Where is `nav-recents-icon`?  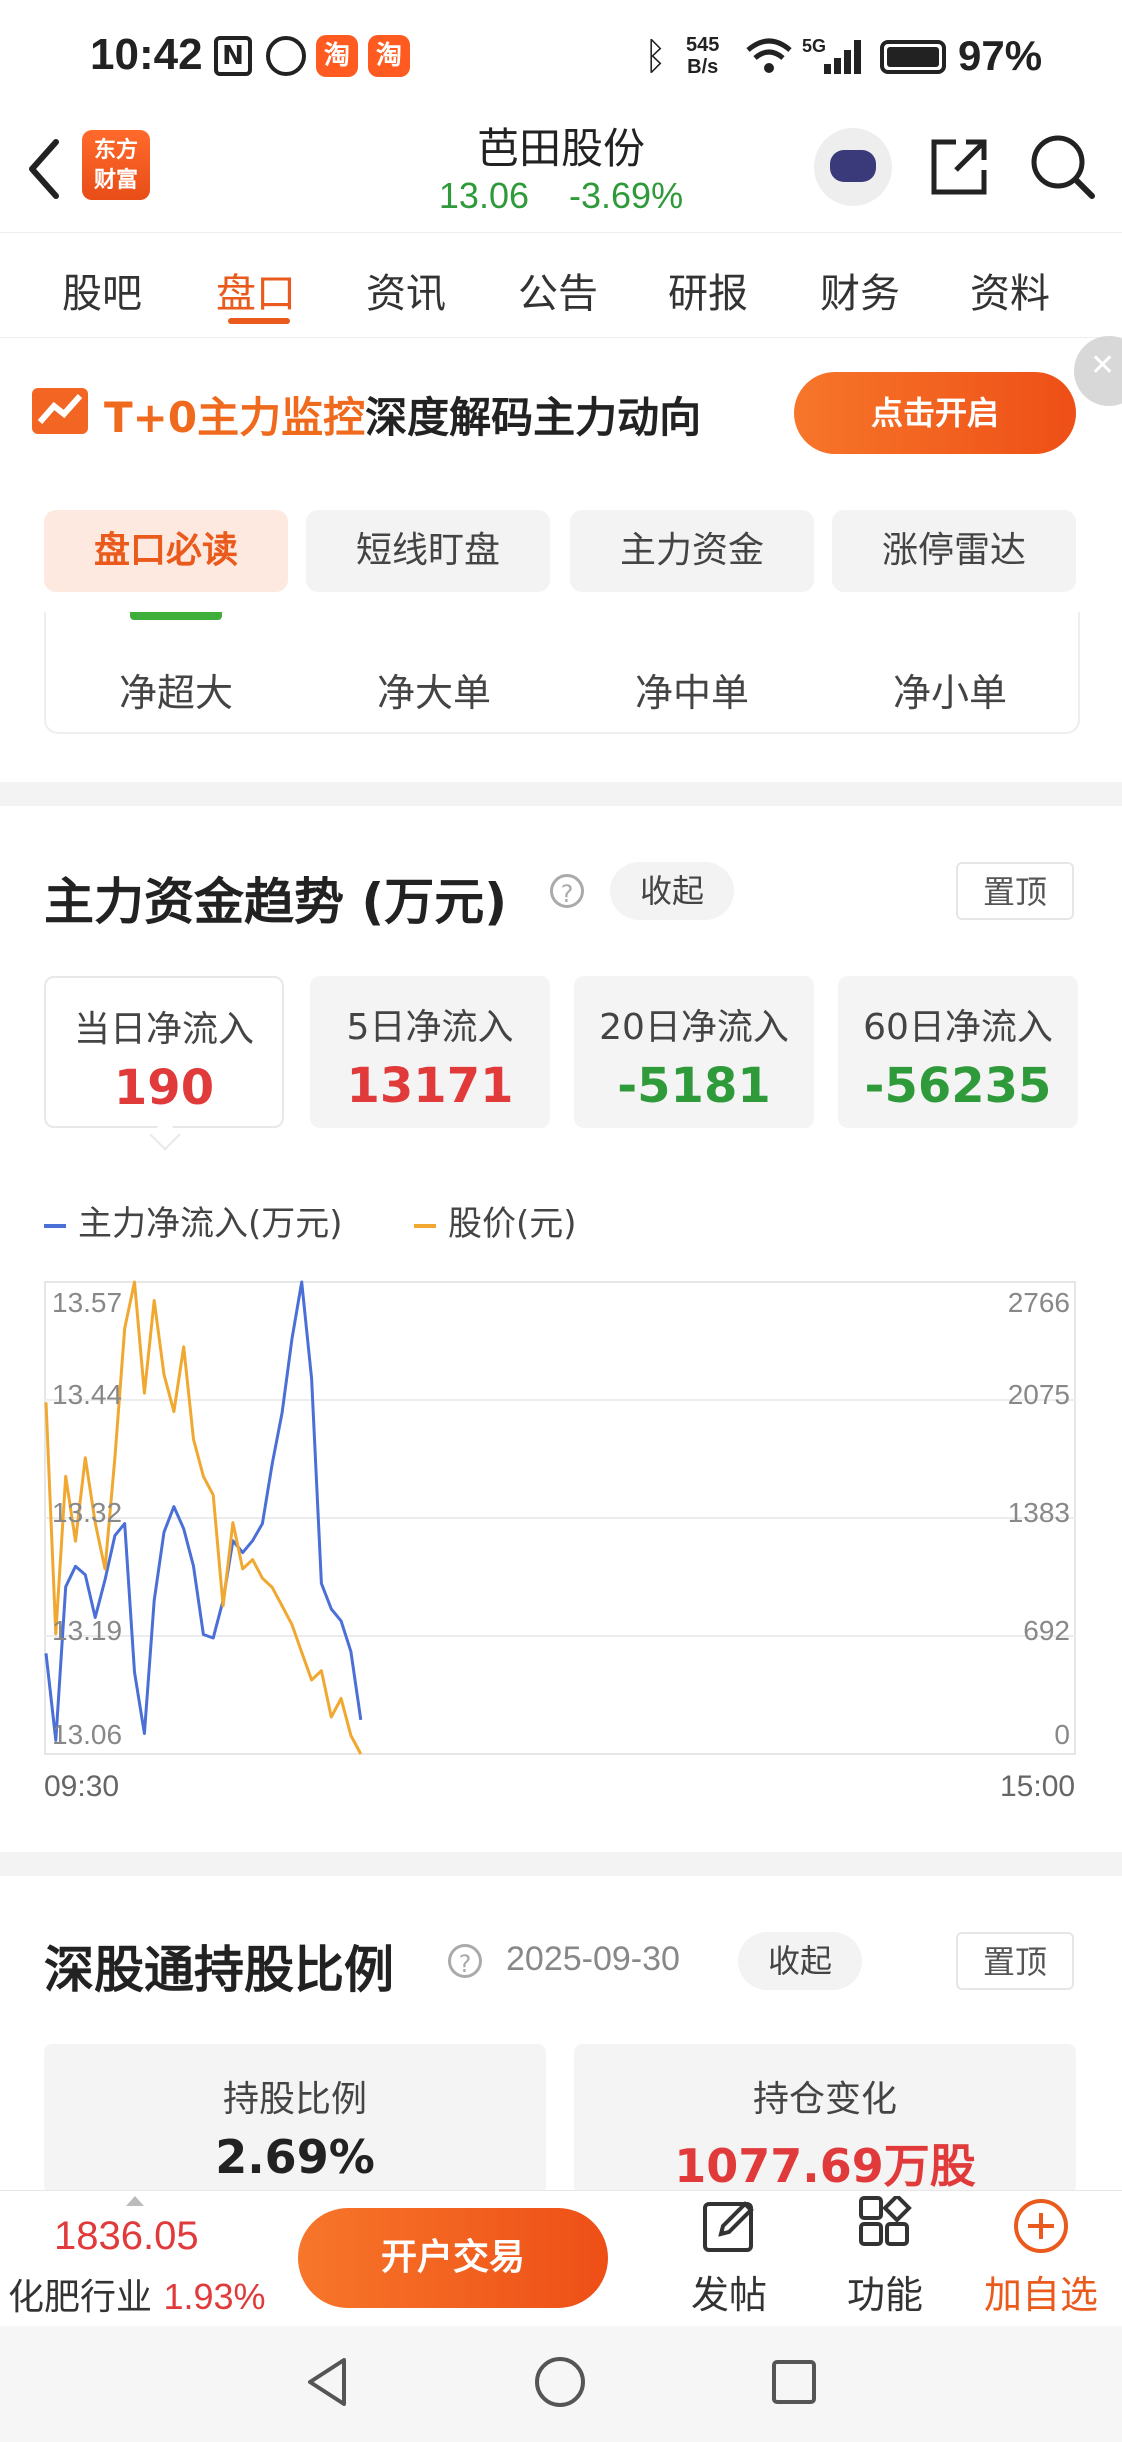 nav-recents-icon is located at coordinates (794, 2382).